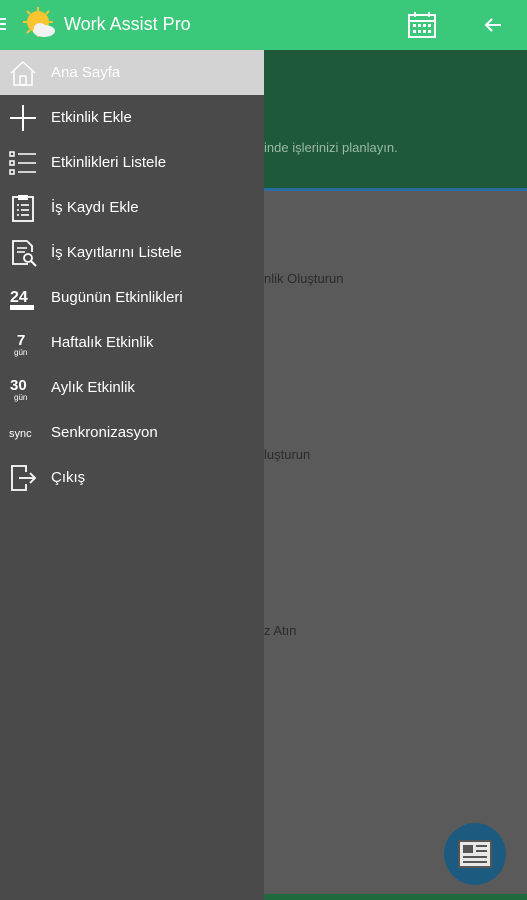 The width and height of the screenshot is (527, 900). Describe the element at coordinates (116, 252) in the screenshot. I see `menu-label: İş Kayıtlarını Listele` at that location.